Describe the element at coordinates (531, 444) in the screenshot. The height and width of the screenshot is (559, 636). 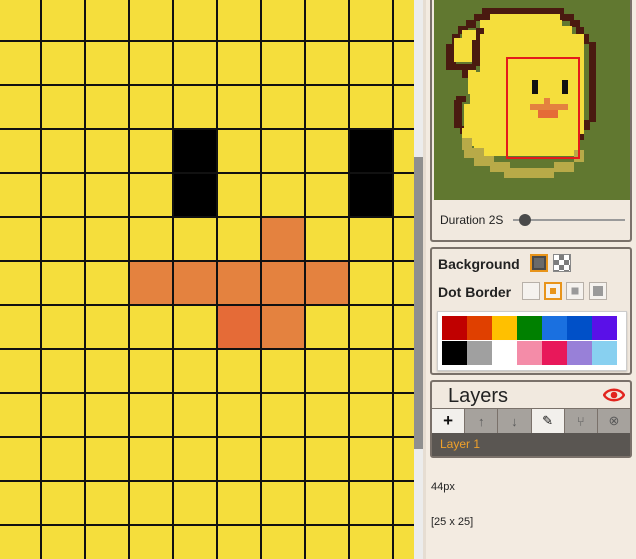
I see `layer-item: Layer 1` at that location.